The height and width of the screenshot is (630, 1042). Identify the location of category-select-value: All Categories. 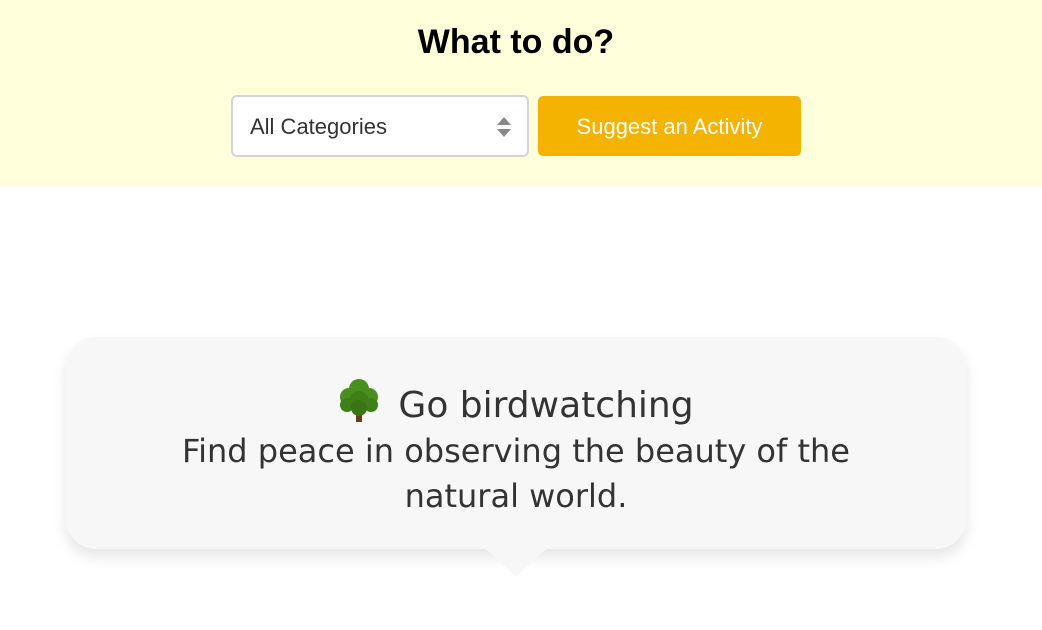
(318, 126).